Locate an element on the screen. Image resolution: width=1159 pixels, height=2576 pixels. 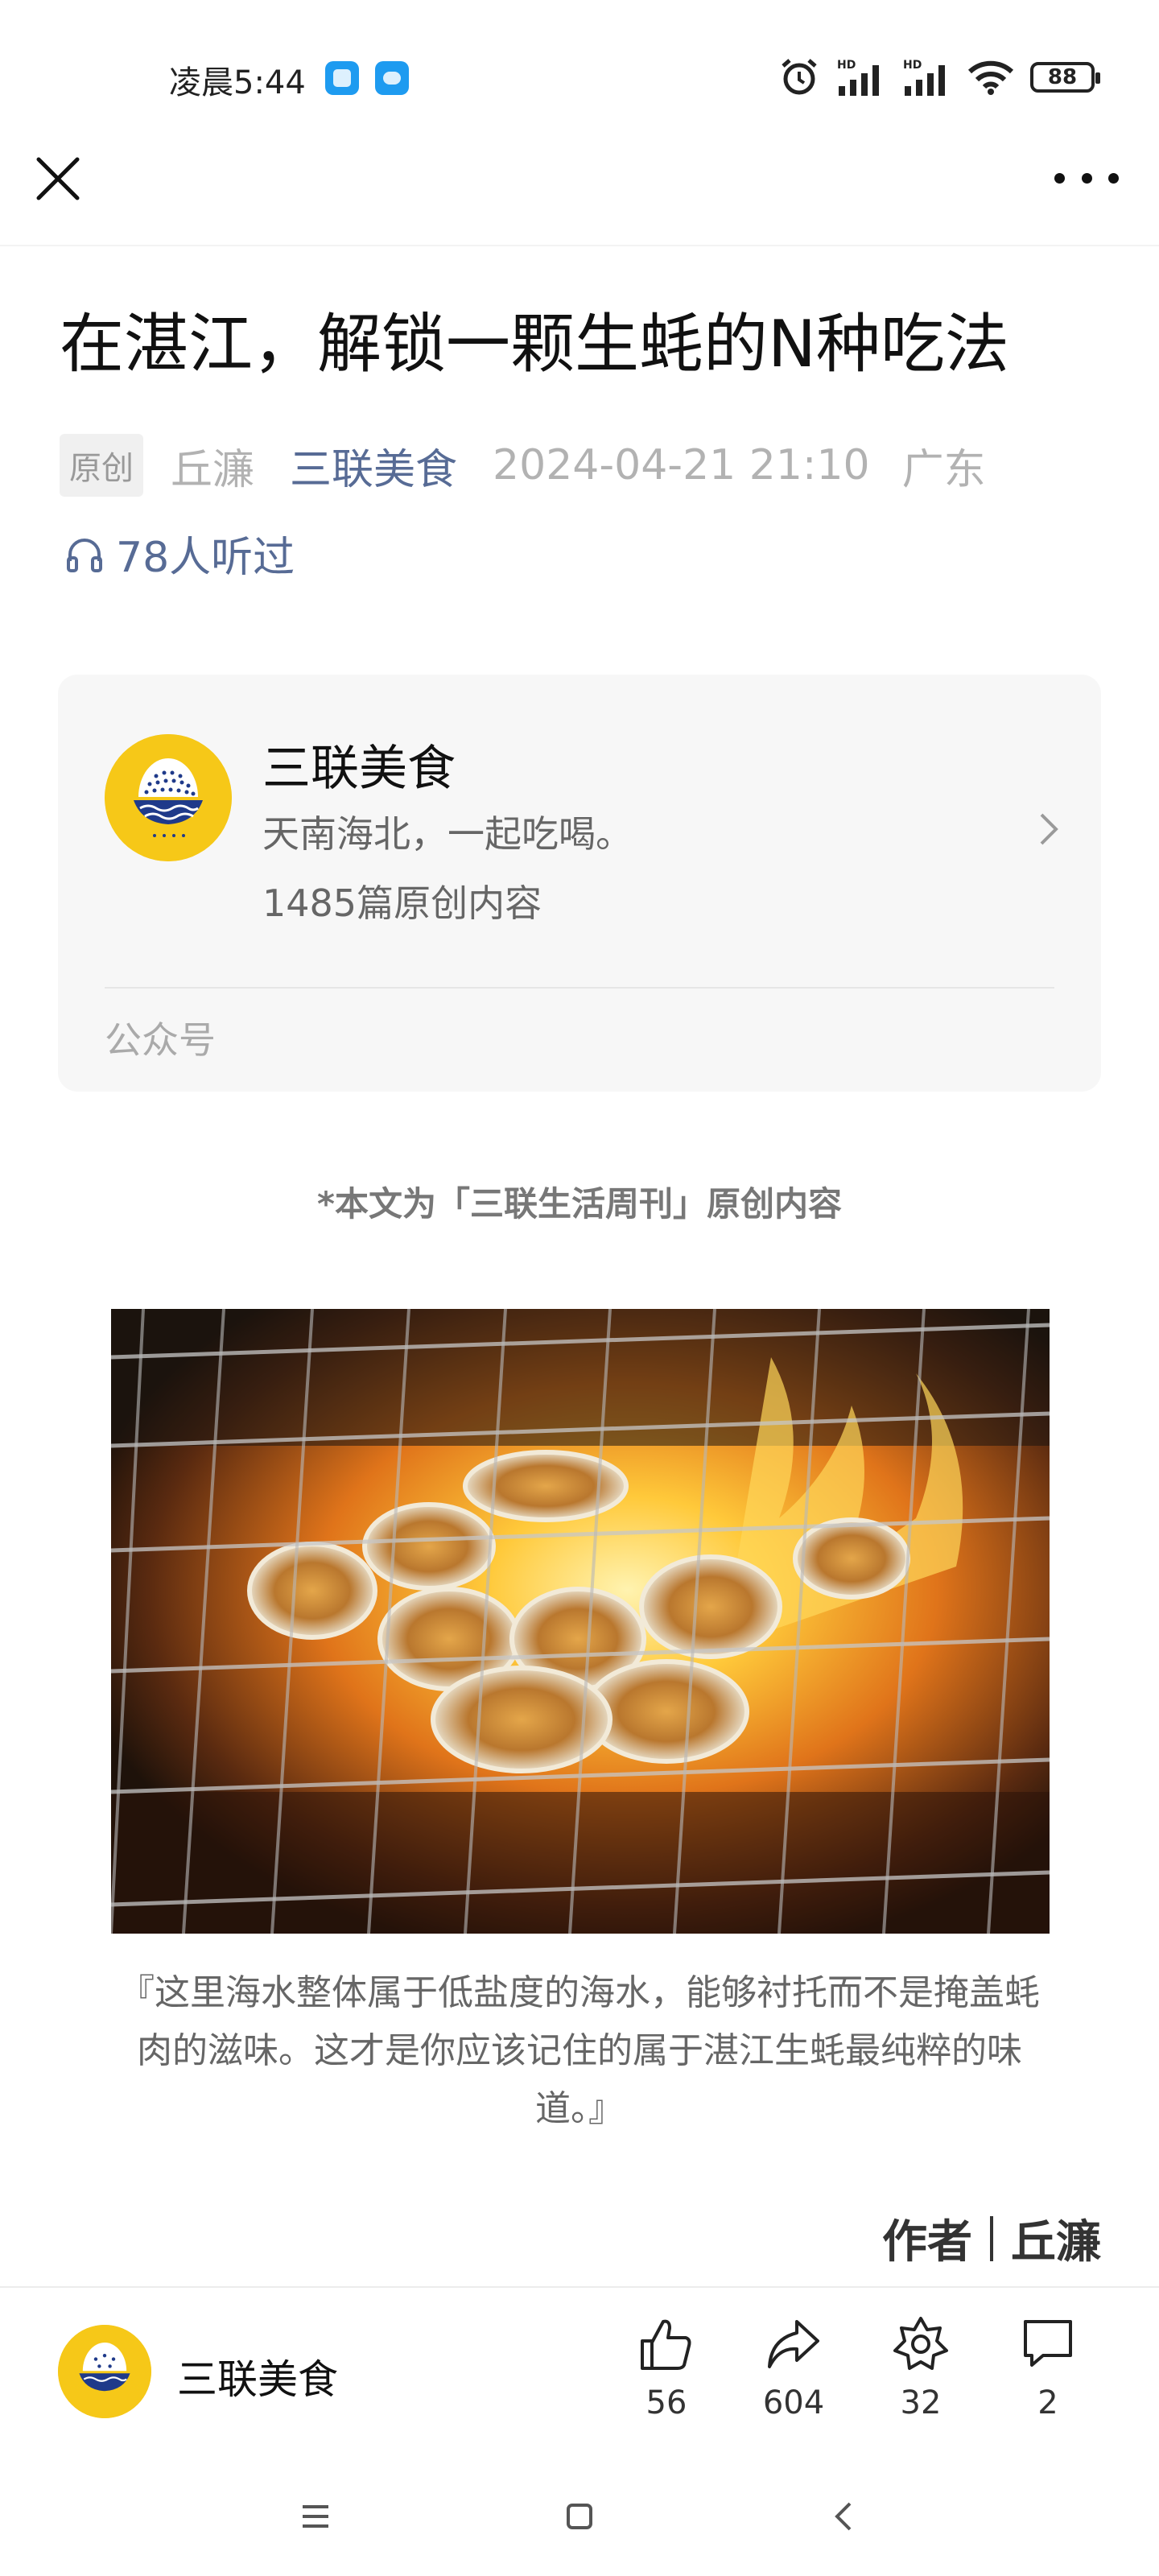
close-icon is located at coordinates (58, 178).